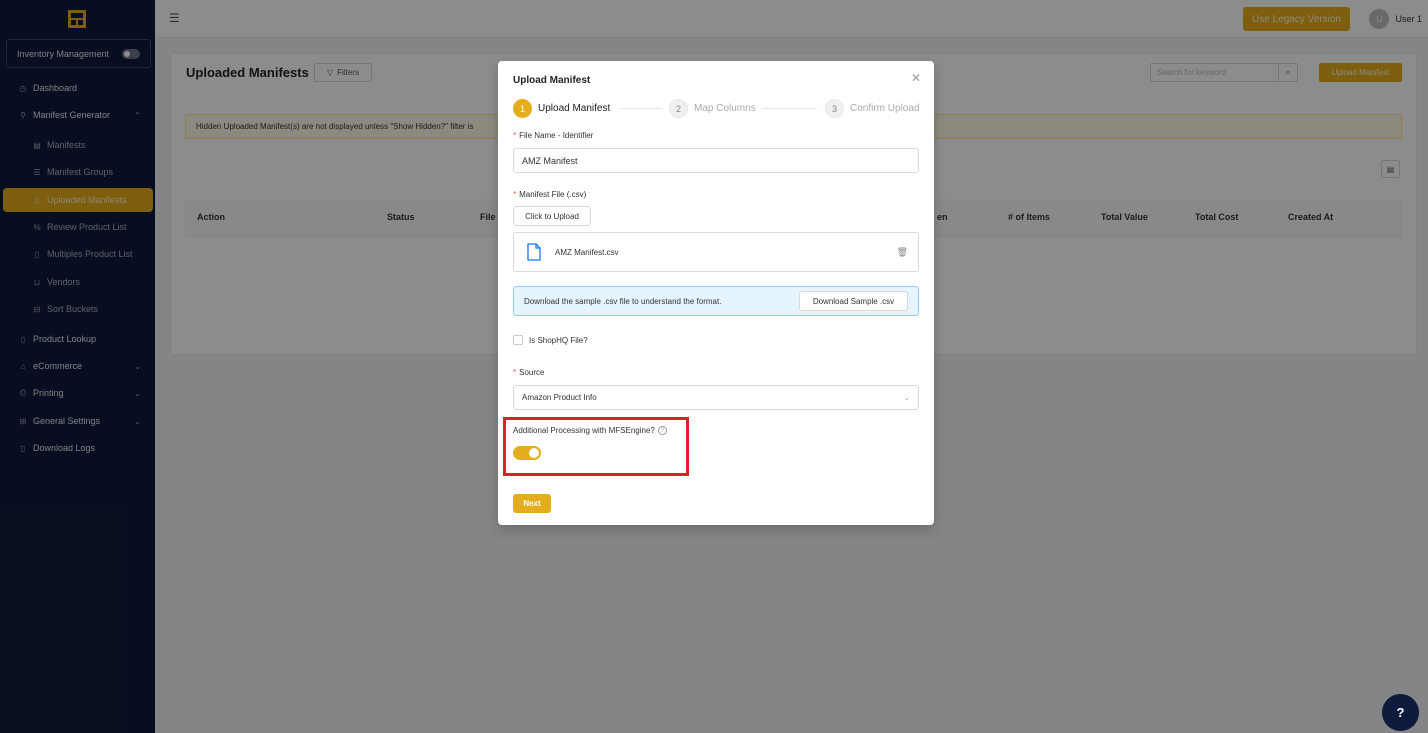 The height and width of the screenshot is (733, 1428). I want to click on shophq-checkbox-row: Is ShopHQ File?, so click(550, 340).